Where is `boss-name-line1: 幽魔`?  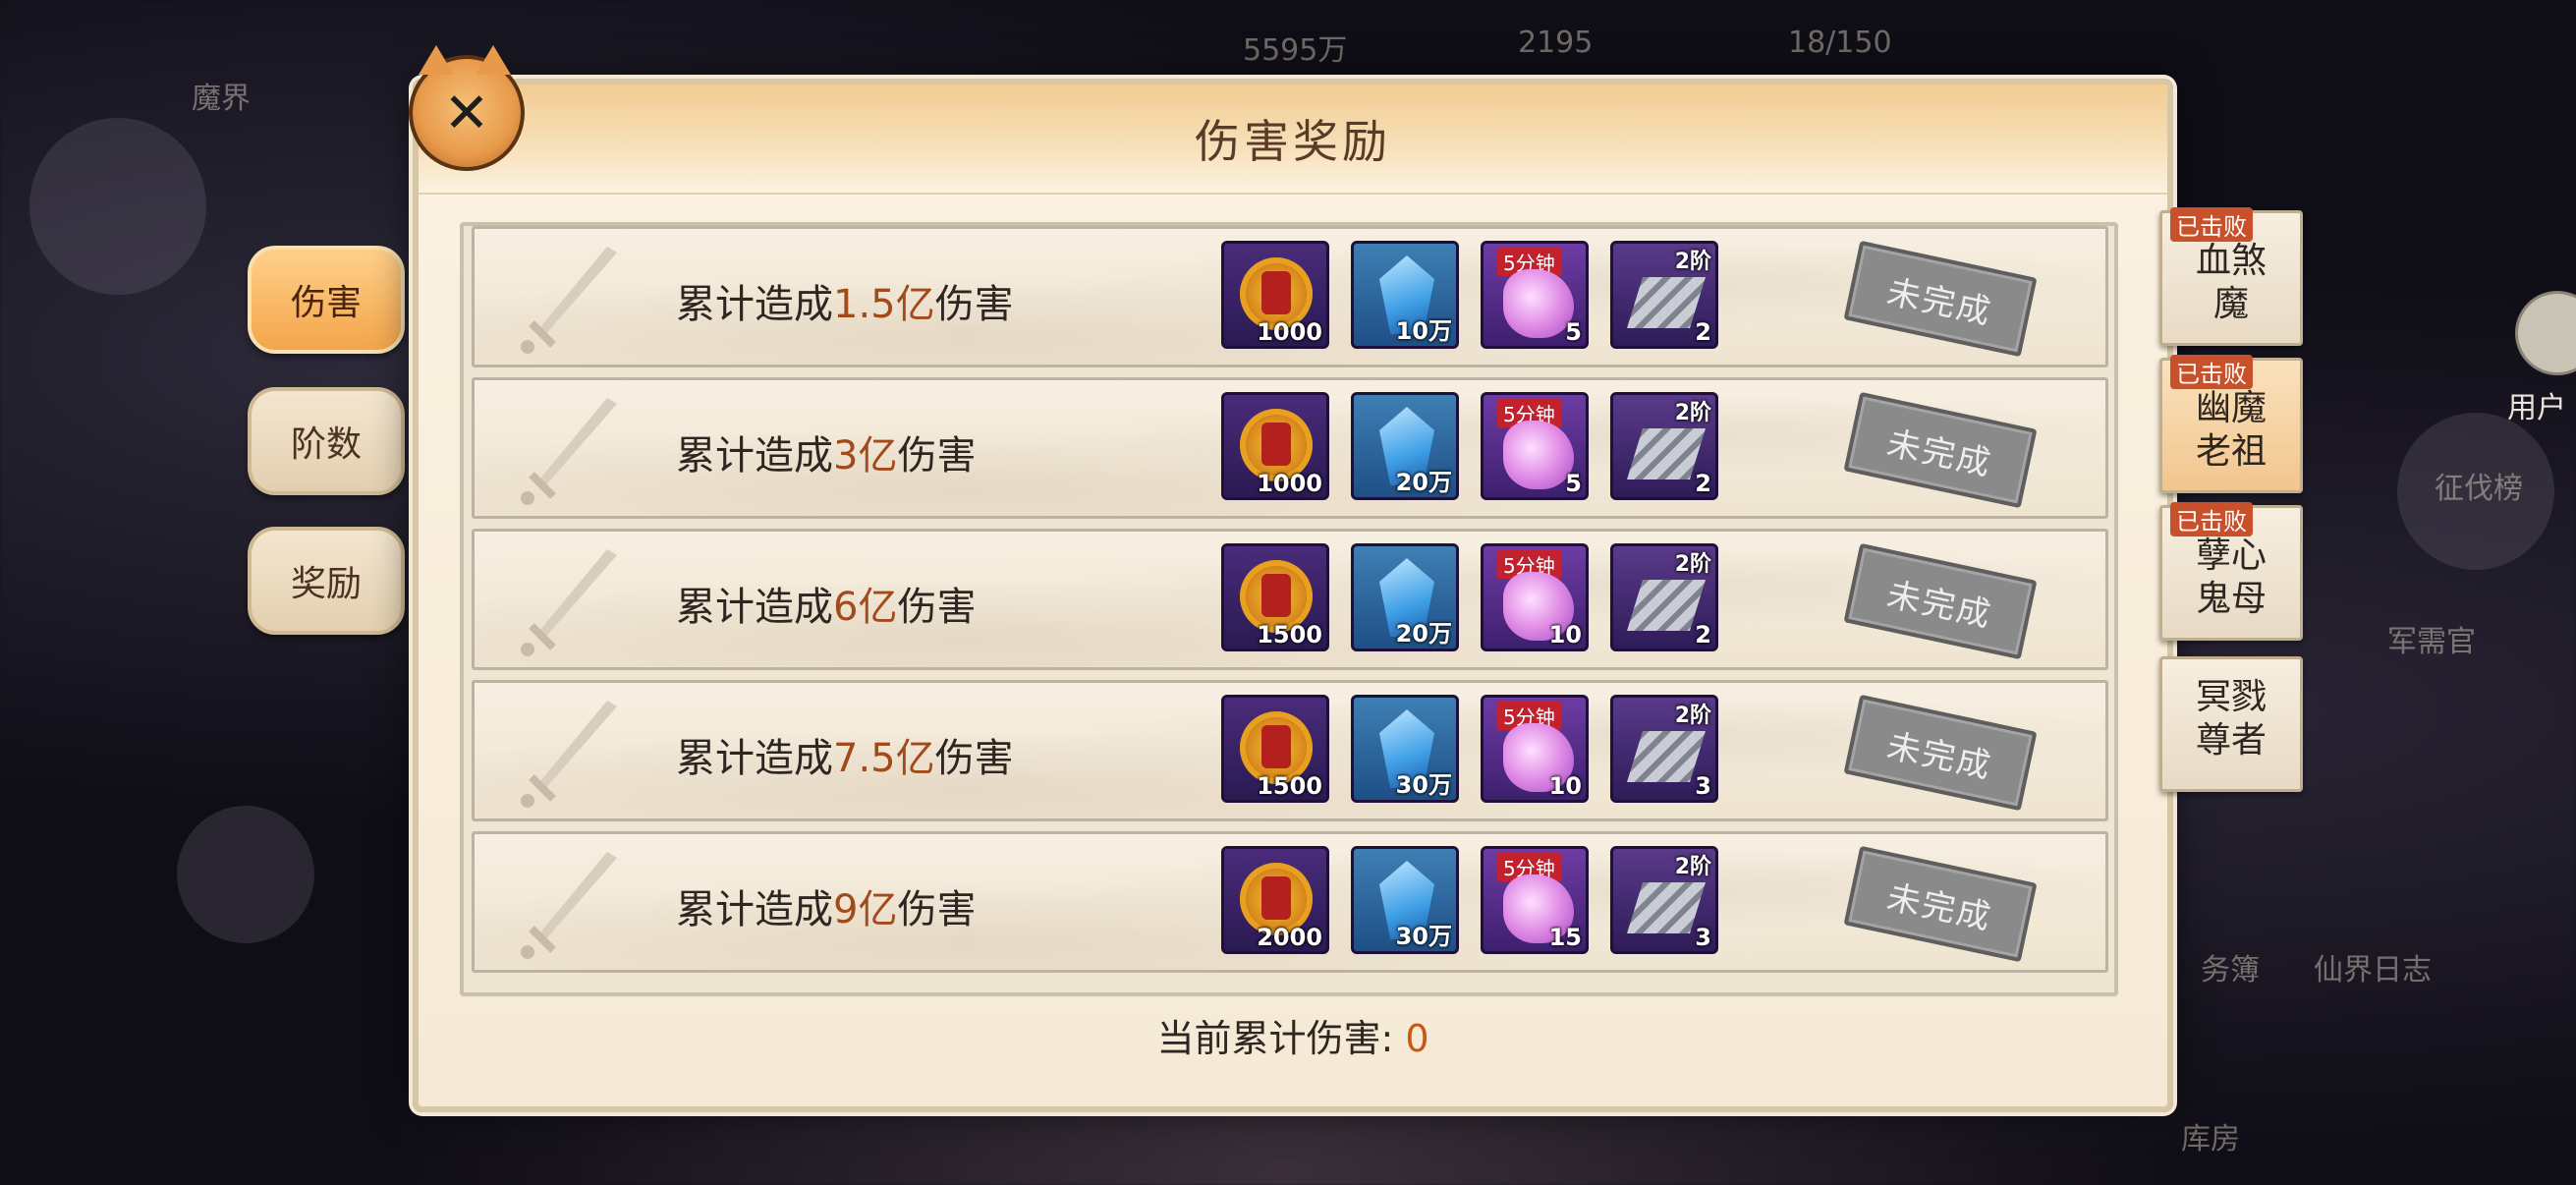
boss-name-line1: 幽魔 is located at coordinates (2231, 408).